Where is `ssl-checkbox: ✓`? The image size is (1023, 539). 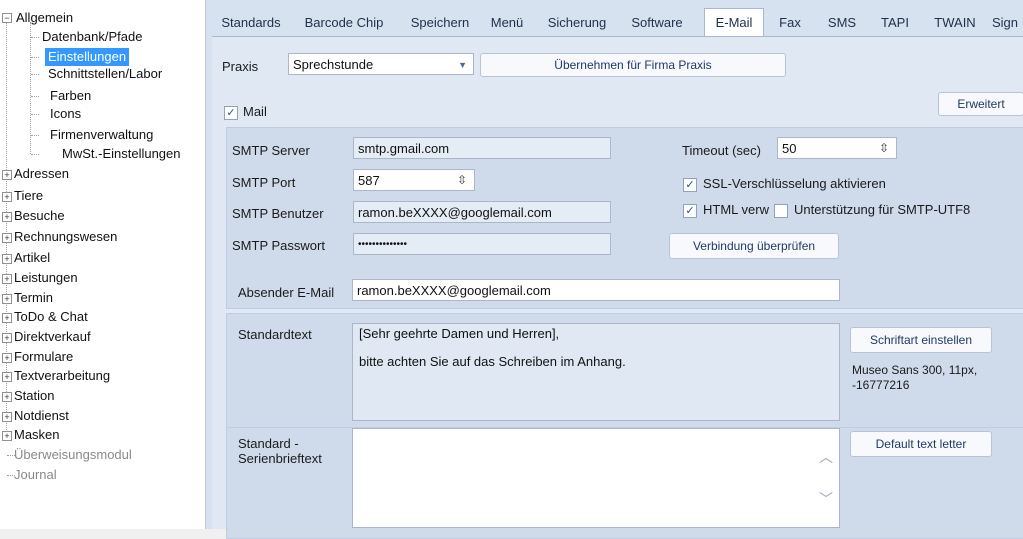
ssl-checkbox: ✓ is located at coordinates (690, 185).